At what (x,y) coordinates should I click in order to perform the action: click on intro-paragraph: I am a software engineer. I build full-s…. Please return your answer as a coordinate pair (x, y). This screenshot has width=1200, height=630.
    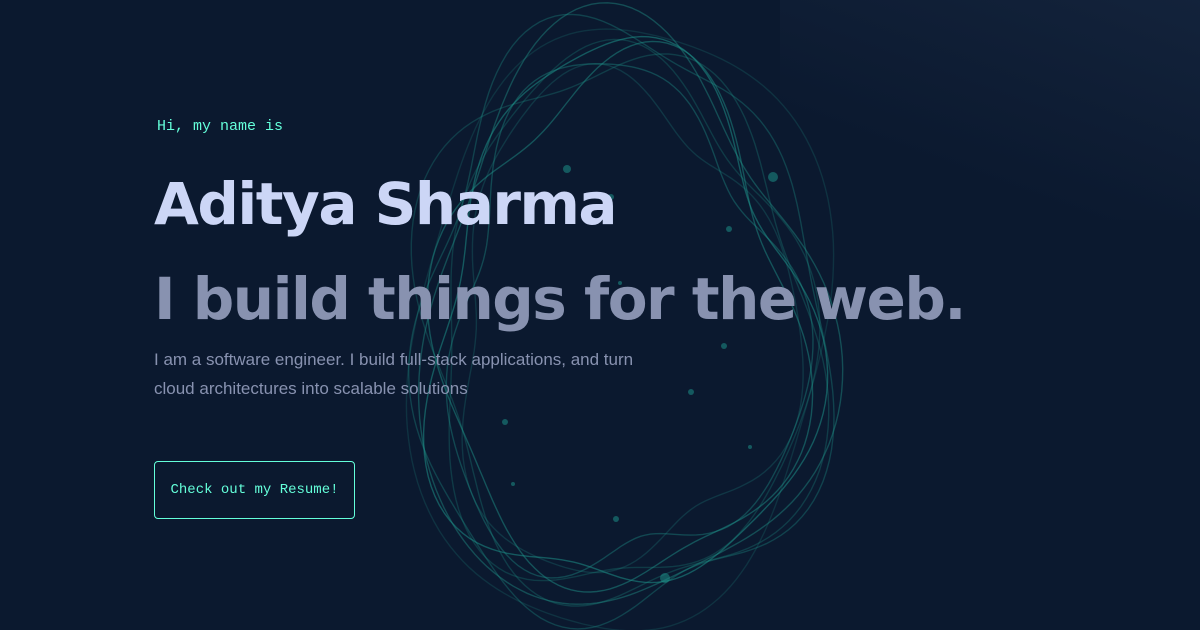
    Looking at the image, I should click on (394, 374).